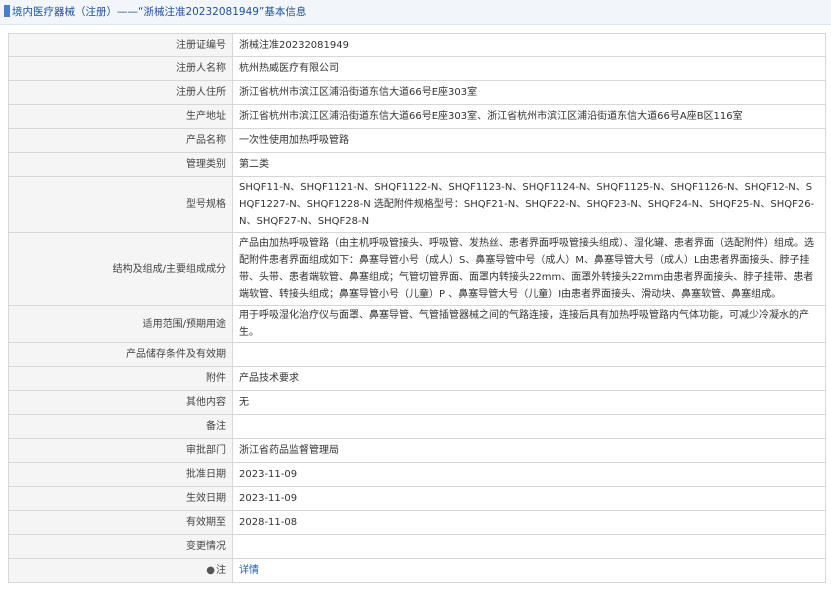 Image resolution: width=831 pixels, height=597 pixels. Describe the element at coordinates (120, 378) in the screenshot. I see `row-label: 附件` at that location.